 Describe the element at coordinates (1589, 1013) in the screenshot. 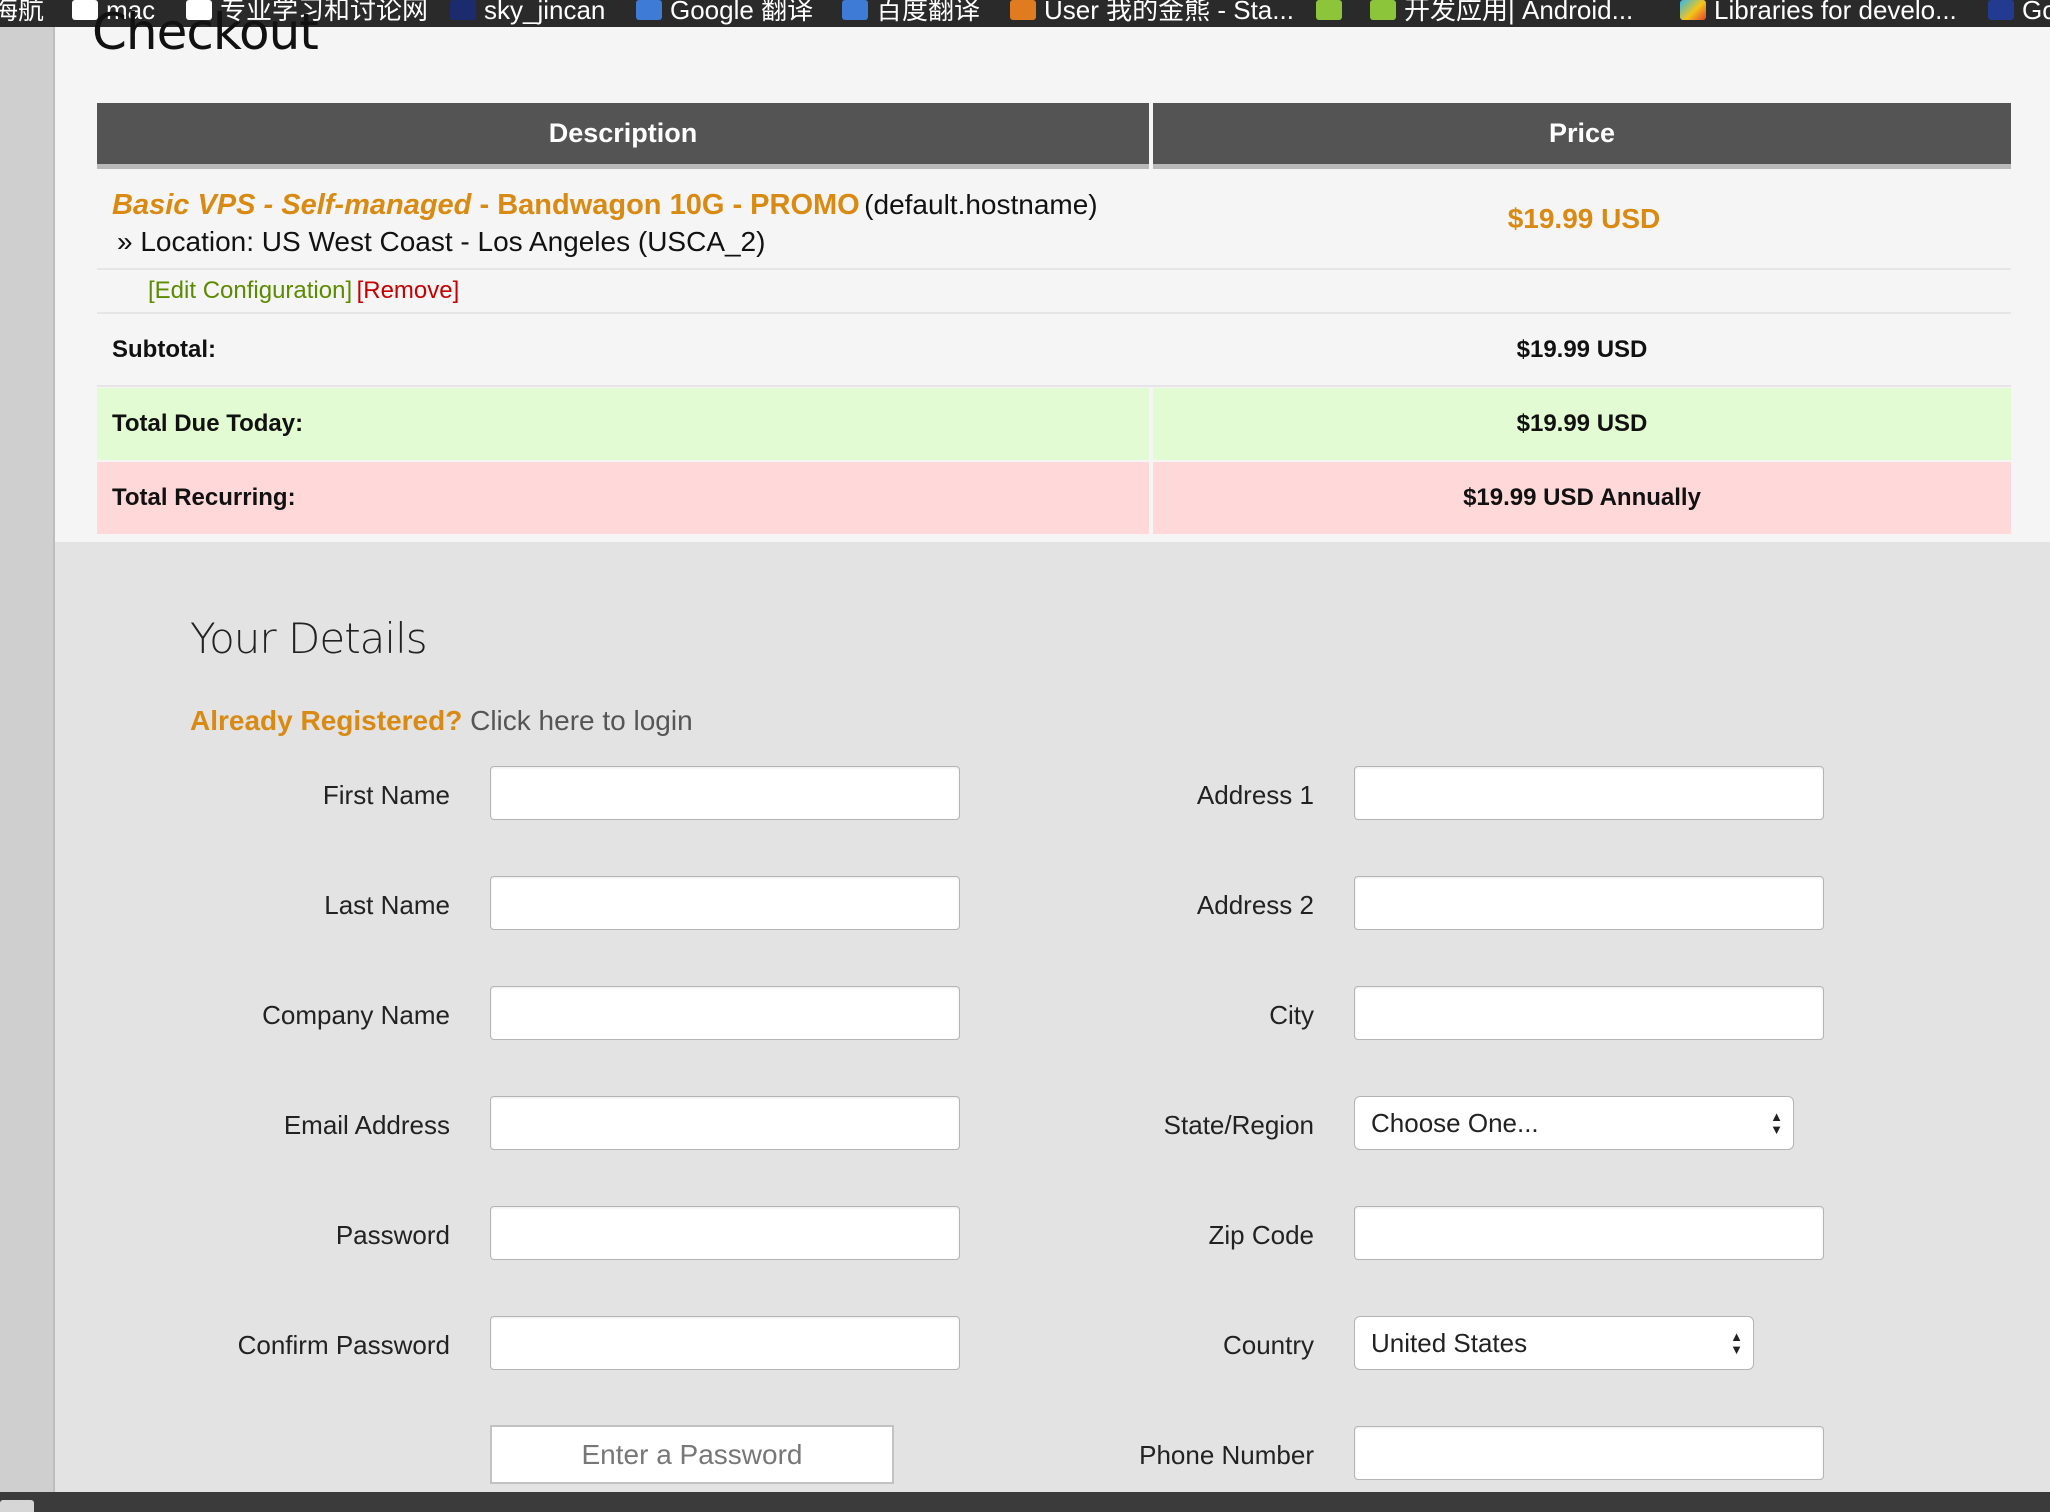

I see `city-input` at that location.